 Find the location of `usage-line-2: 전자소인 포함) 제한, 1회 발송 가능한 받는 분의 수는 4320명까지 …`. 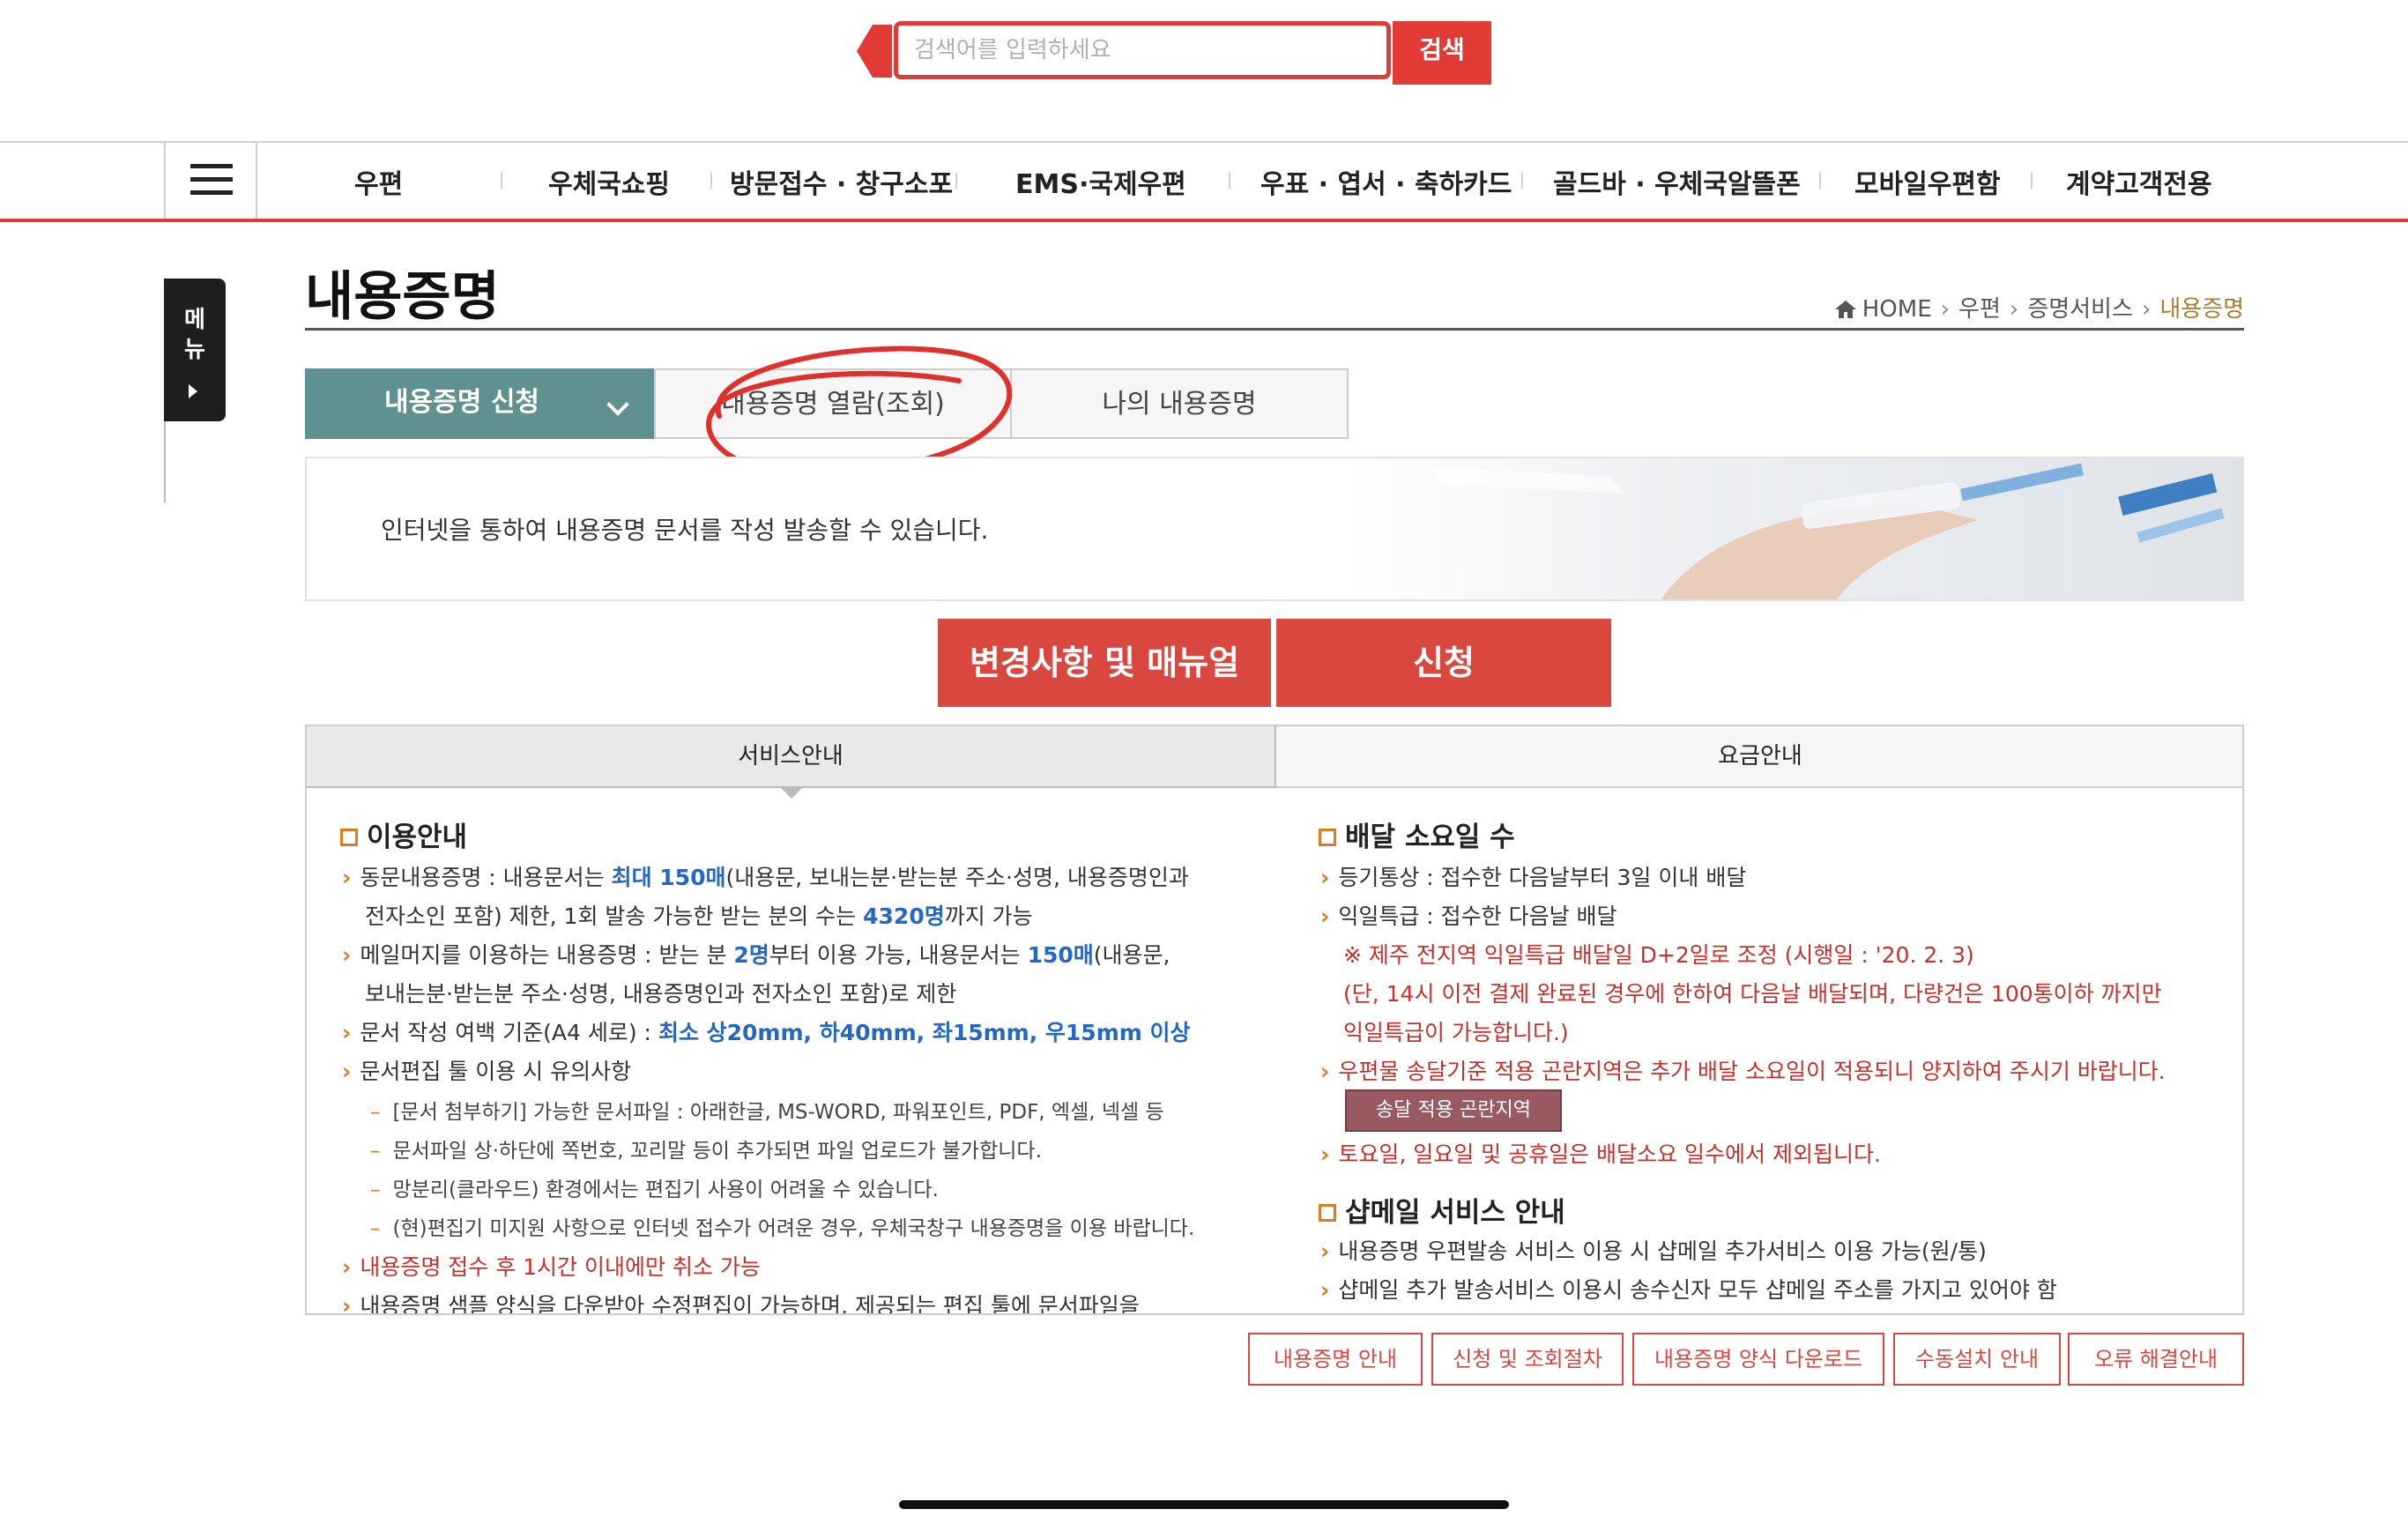

usage-line-2: 전자소인 포함) 제한, 1회 발송 가능한 받는 분의 수는 4320명까지 … is located at coordinates (699, 915).